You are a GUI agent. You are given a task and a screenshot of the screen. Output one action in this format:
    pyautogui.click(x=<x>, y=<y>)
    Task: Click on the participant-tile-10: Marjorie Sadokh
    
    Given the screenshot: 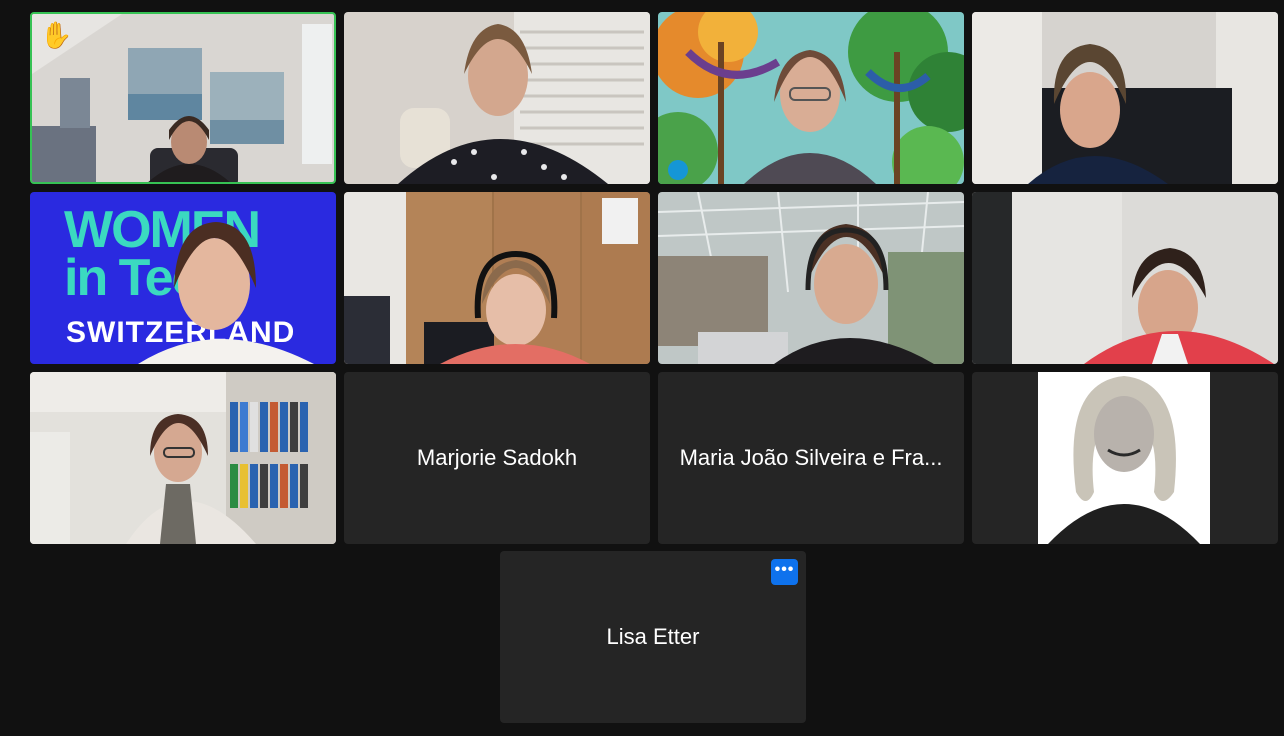 What is the action you would take?
    pyautogui.click(x=497, y=458)
    